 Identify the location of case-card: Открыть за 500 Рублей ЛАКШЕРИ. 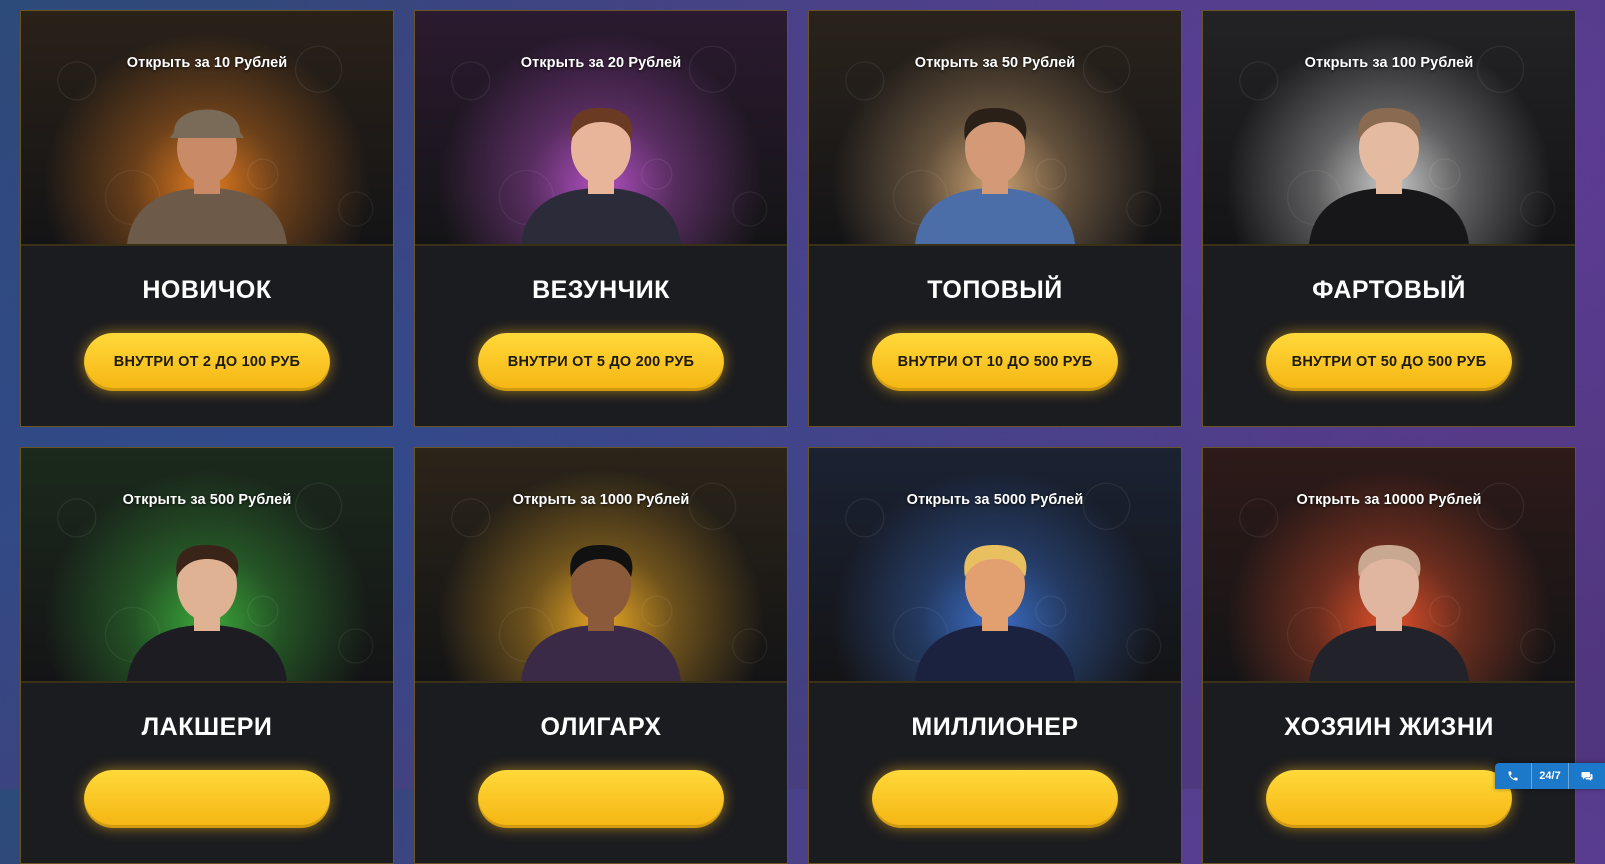
(207, 655).